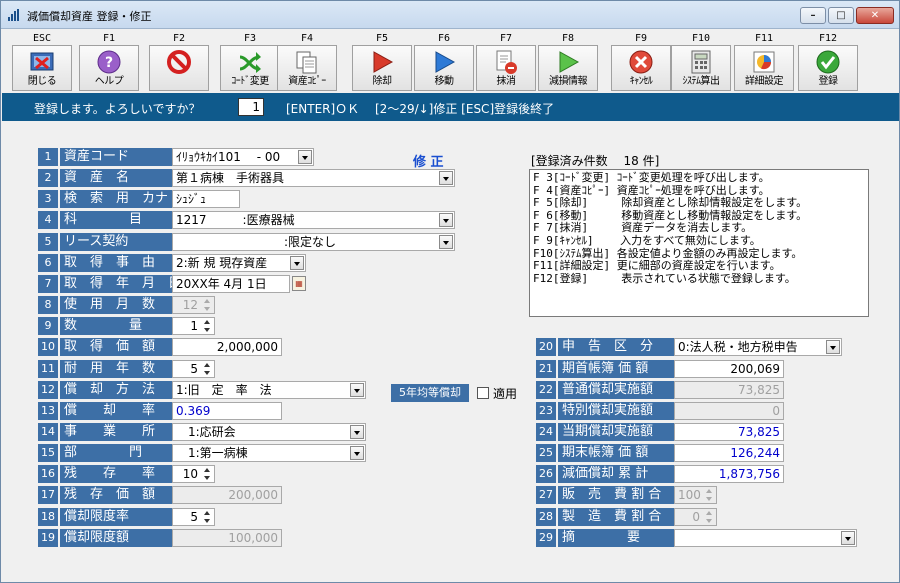 The height and width of the screenshot is (583, 900). What do you see at coordinates (239, 263) in the screenshot?
I see `field-6-input: 2:新 規 現存資産` at bounding box center [239, 263].